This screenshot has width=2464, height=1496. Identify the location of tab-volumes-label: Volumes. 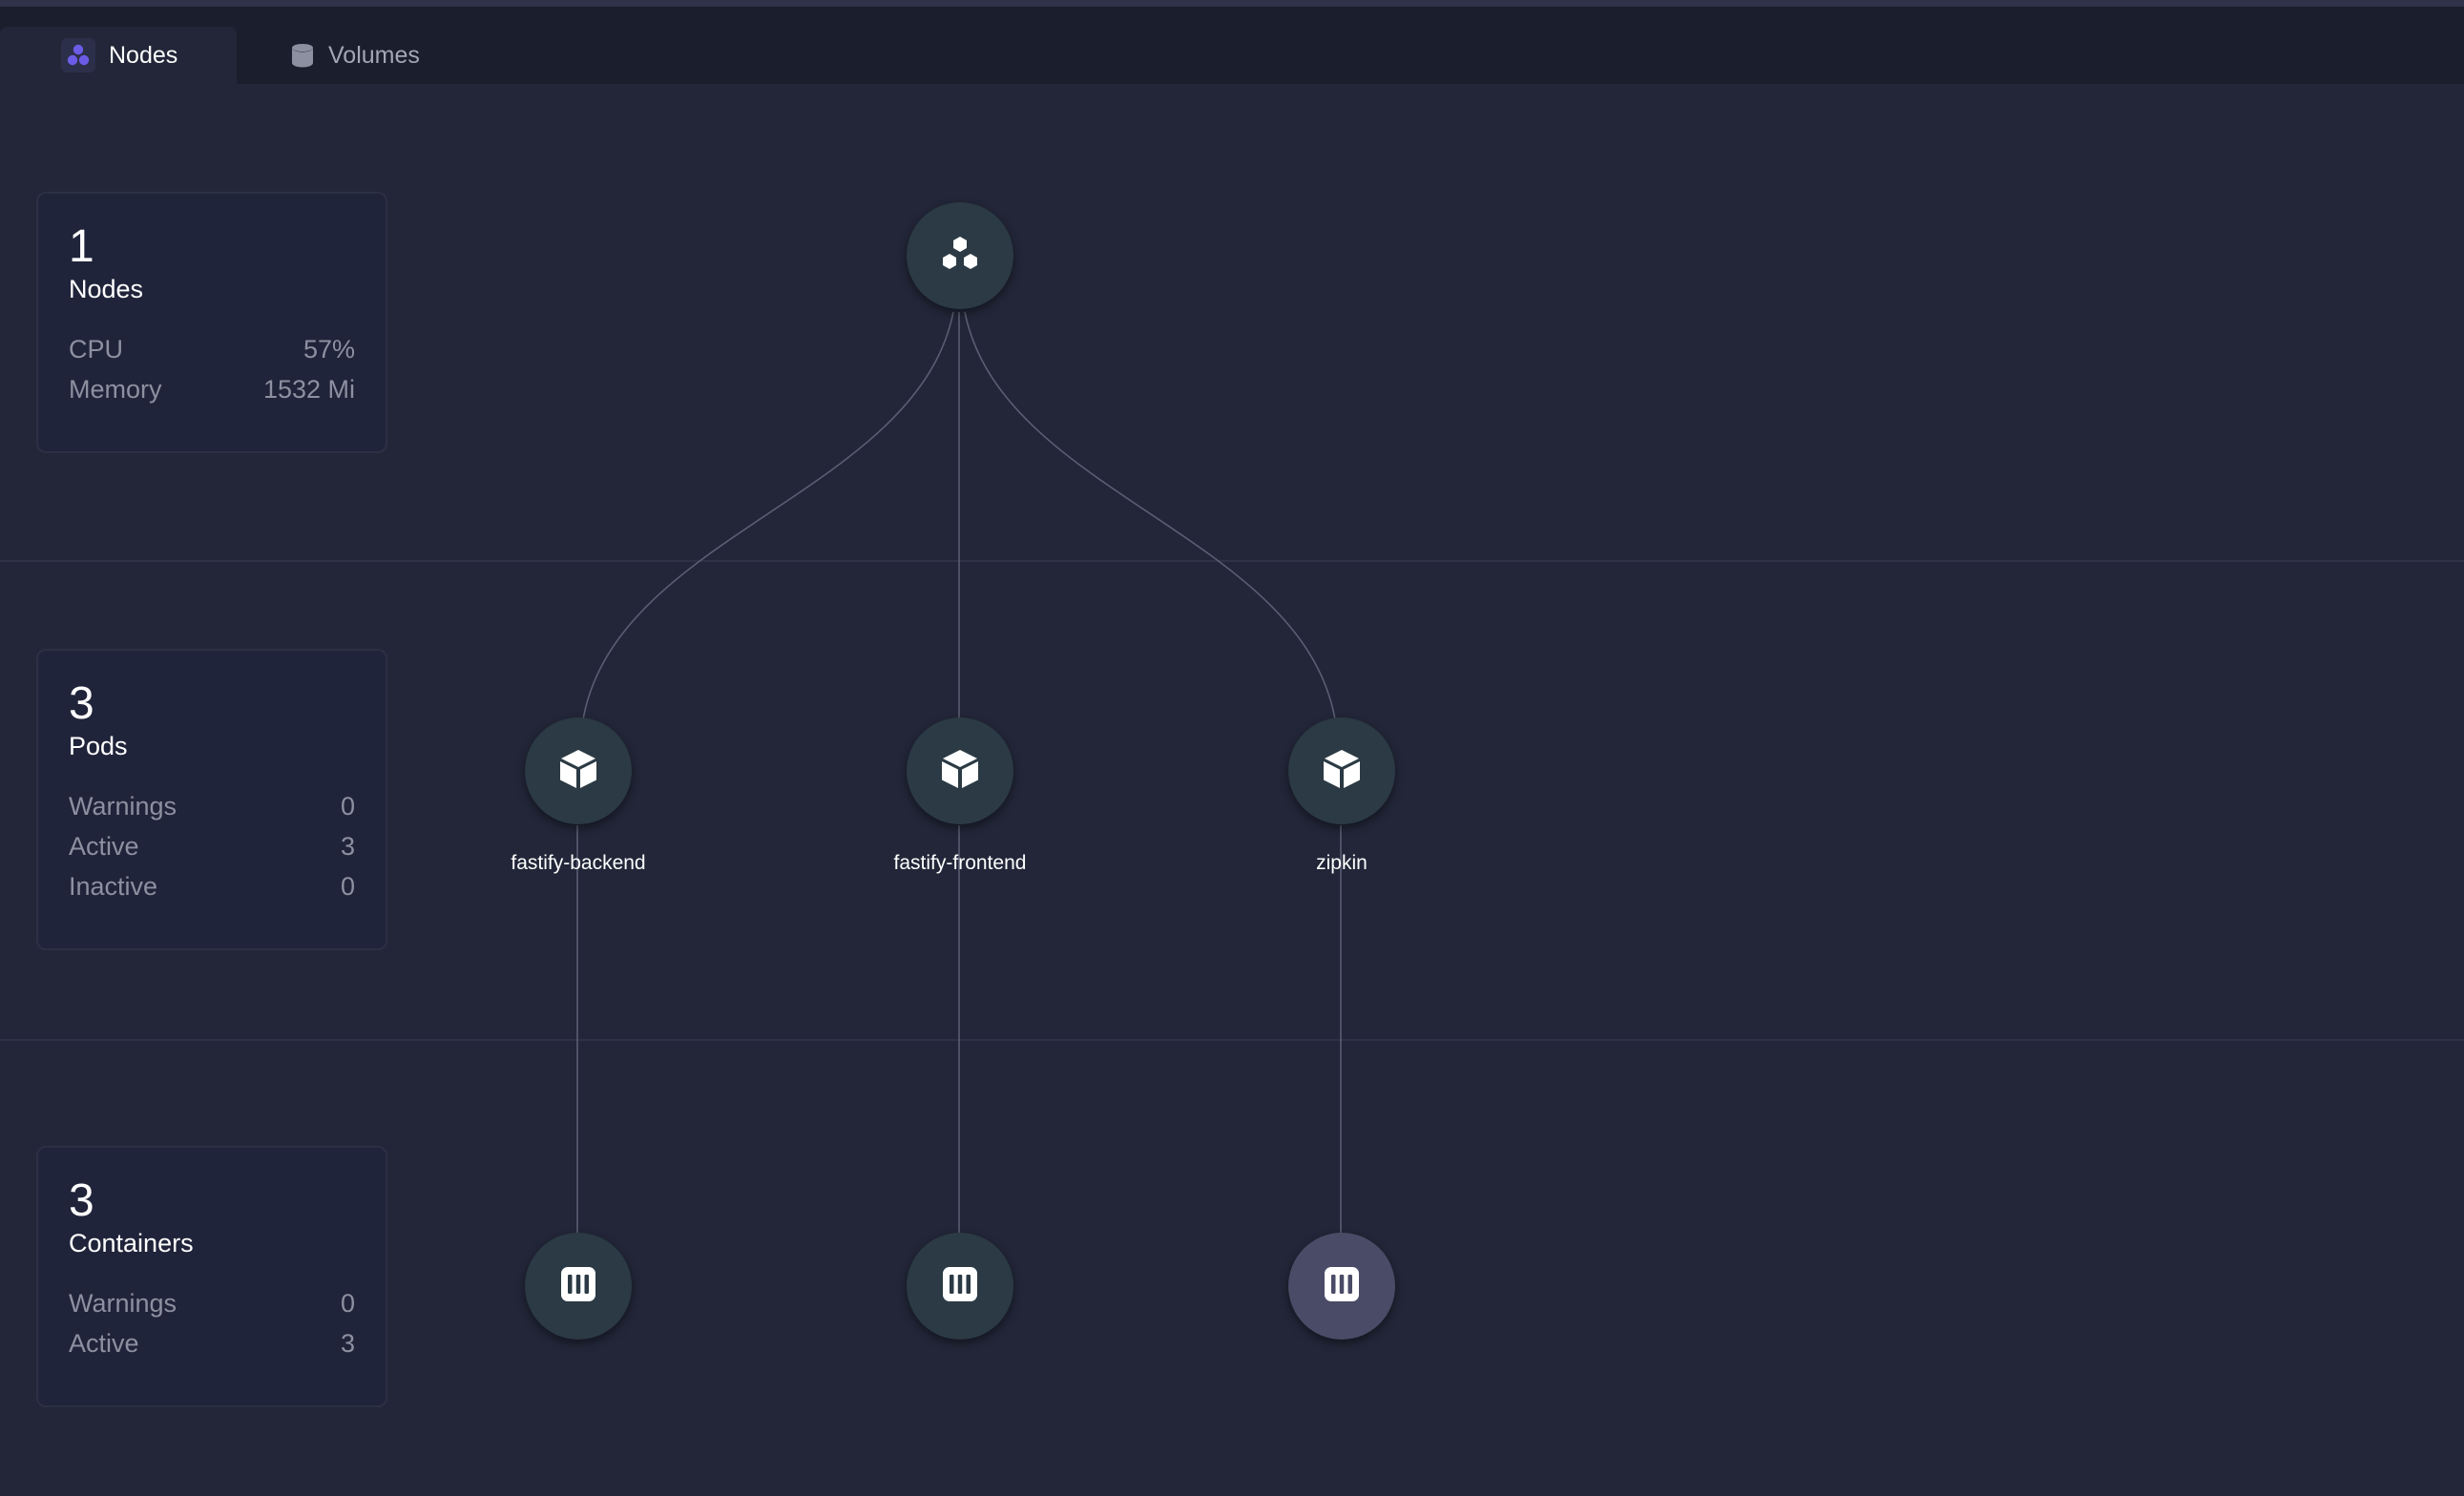
(374, 55).